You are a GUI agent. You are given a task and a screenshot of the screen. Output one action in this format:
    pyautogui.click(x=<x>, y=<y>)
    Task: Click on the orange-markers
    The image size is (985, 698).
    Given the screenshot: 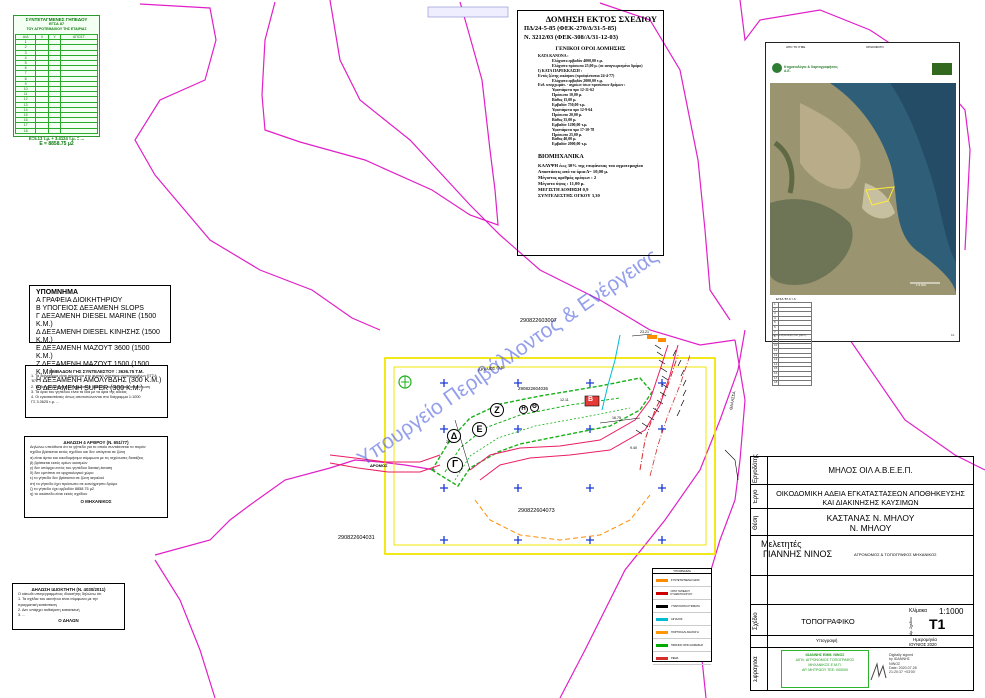 What is the action you would take?
    pyautogui.click(x=656, y=338)
    